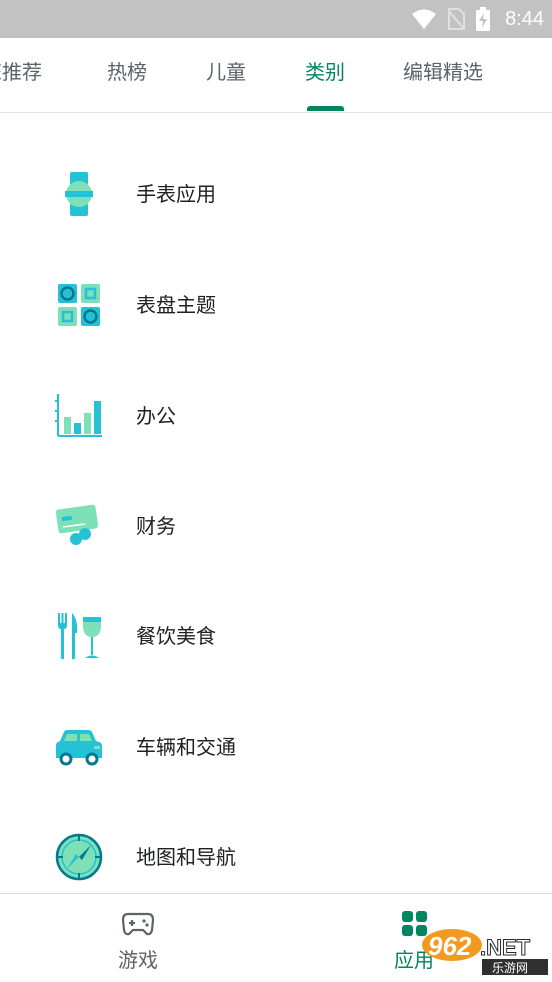 The height and width of the screenshot is (982, 552). Describe the element at coordinates (325, 75) in the screenshot. I see `tab-categories: 类别` at that location.